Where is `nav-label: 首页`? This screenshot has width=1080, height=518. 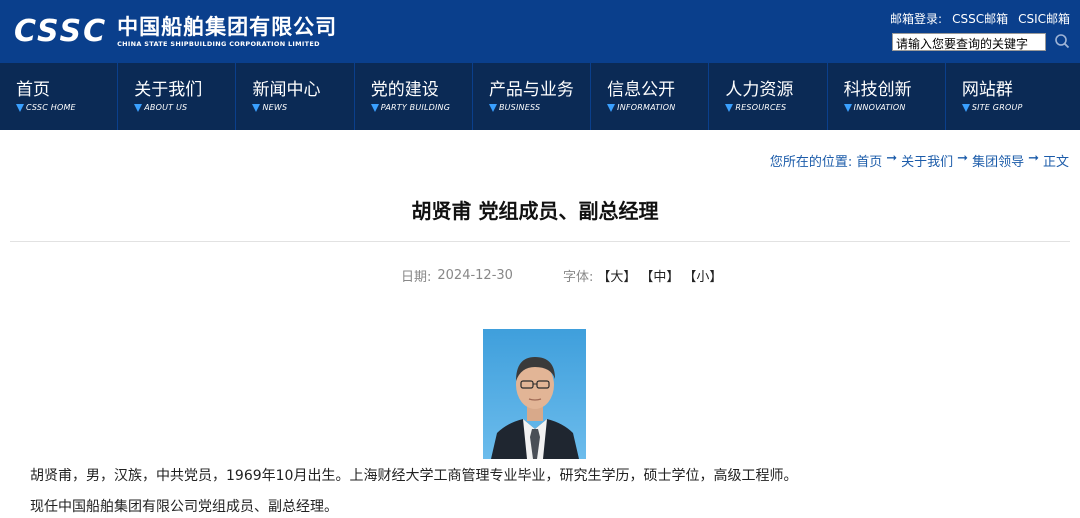 nav-label: 首页 is located at coordinates (33, 90).